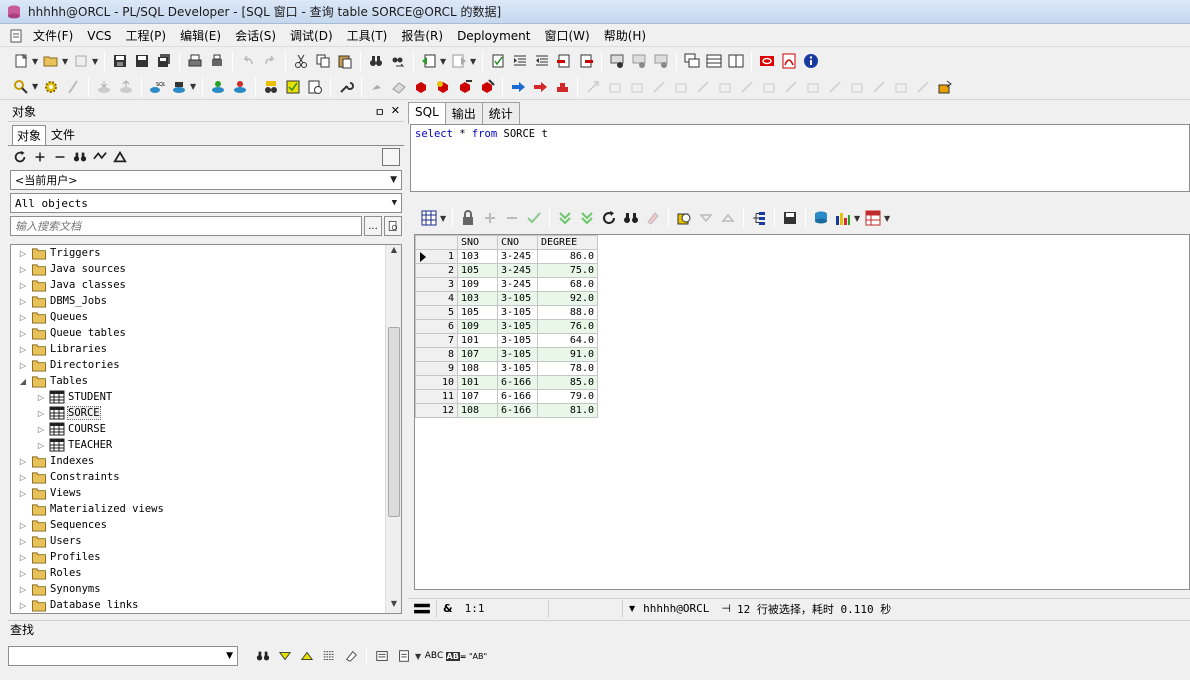 The width and height of the screenshot is (1190, 680). Describe the element at coordinates (20, 157) in the screenshot. I see `refresh-icon` at that location.